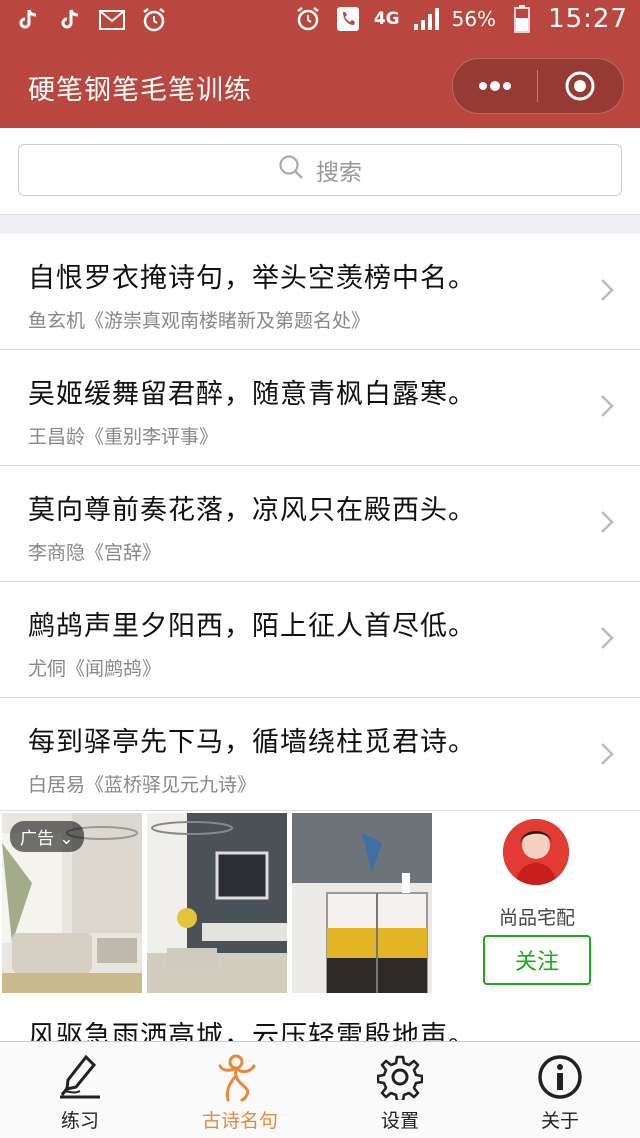 The width and height of the screenshot is (640, 1138). I want to click on list-item: 鹧鸪声里夕阳西，陌上征人首尽低。 尤侗《闻鹧鸪》, so click(320, 640).